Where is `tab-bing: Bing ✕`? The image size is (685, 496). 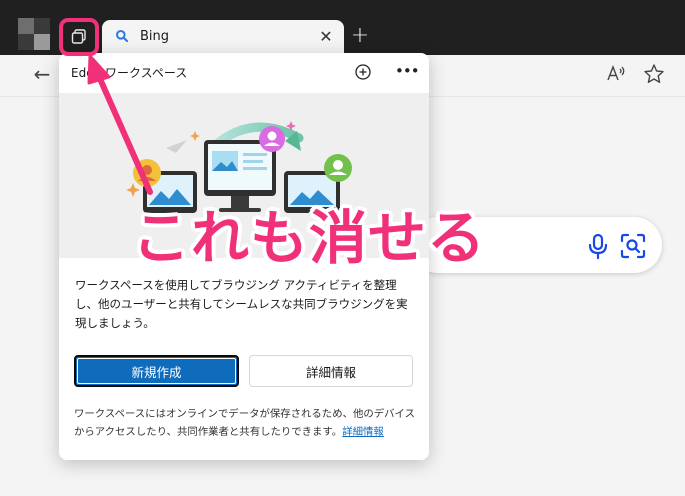 tab-bing: Bing ✕ is located at coordinates (223, 37).